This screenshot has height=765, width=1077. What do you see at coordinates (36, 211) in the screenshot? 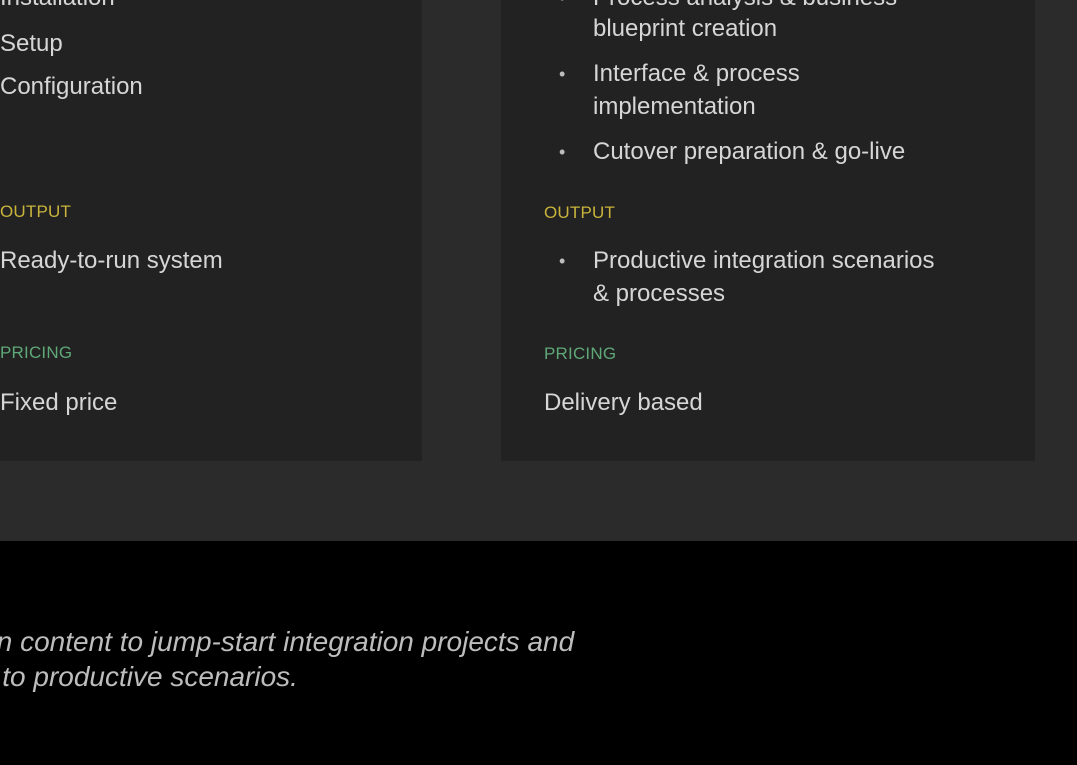
I see `left-output-label: OUTPUT` at bounding box center [36, 211].